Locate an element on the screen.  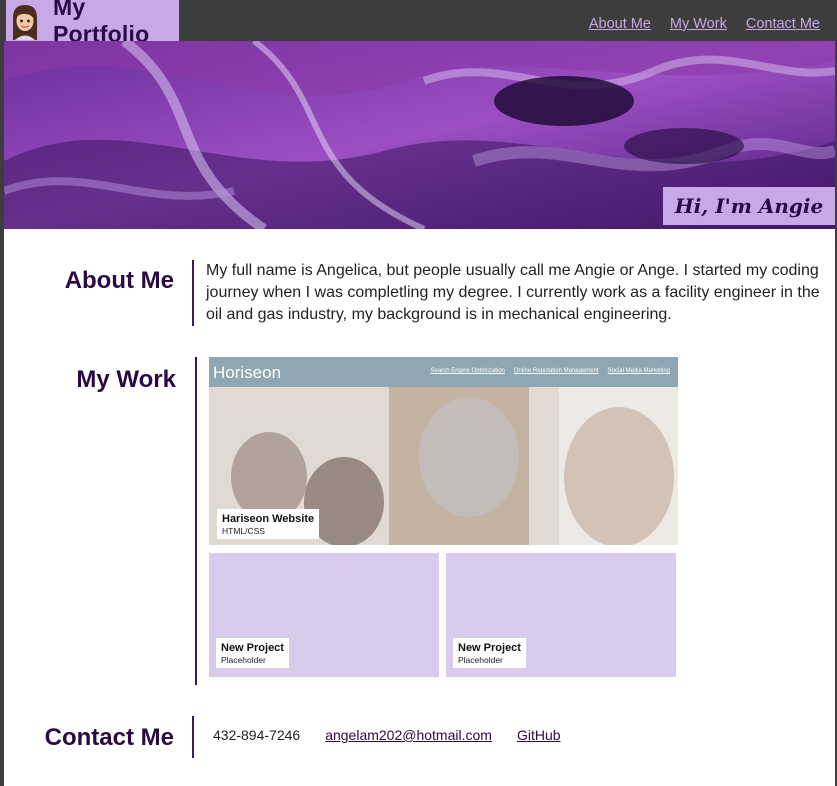
project-title: Hariseon Website is located at coordinates (268, 519).